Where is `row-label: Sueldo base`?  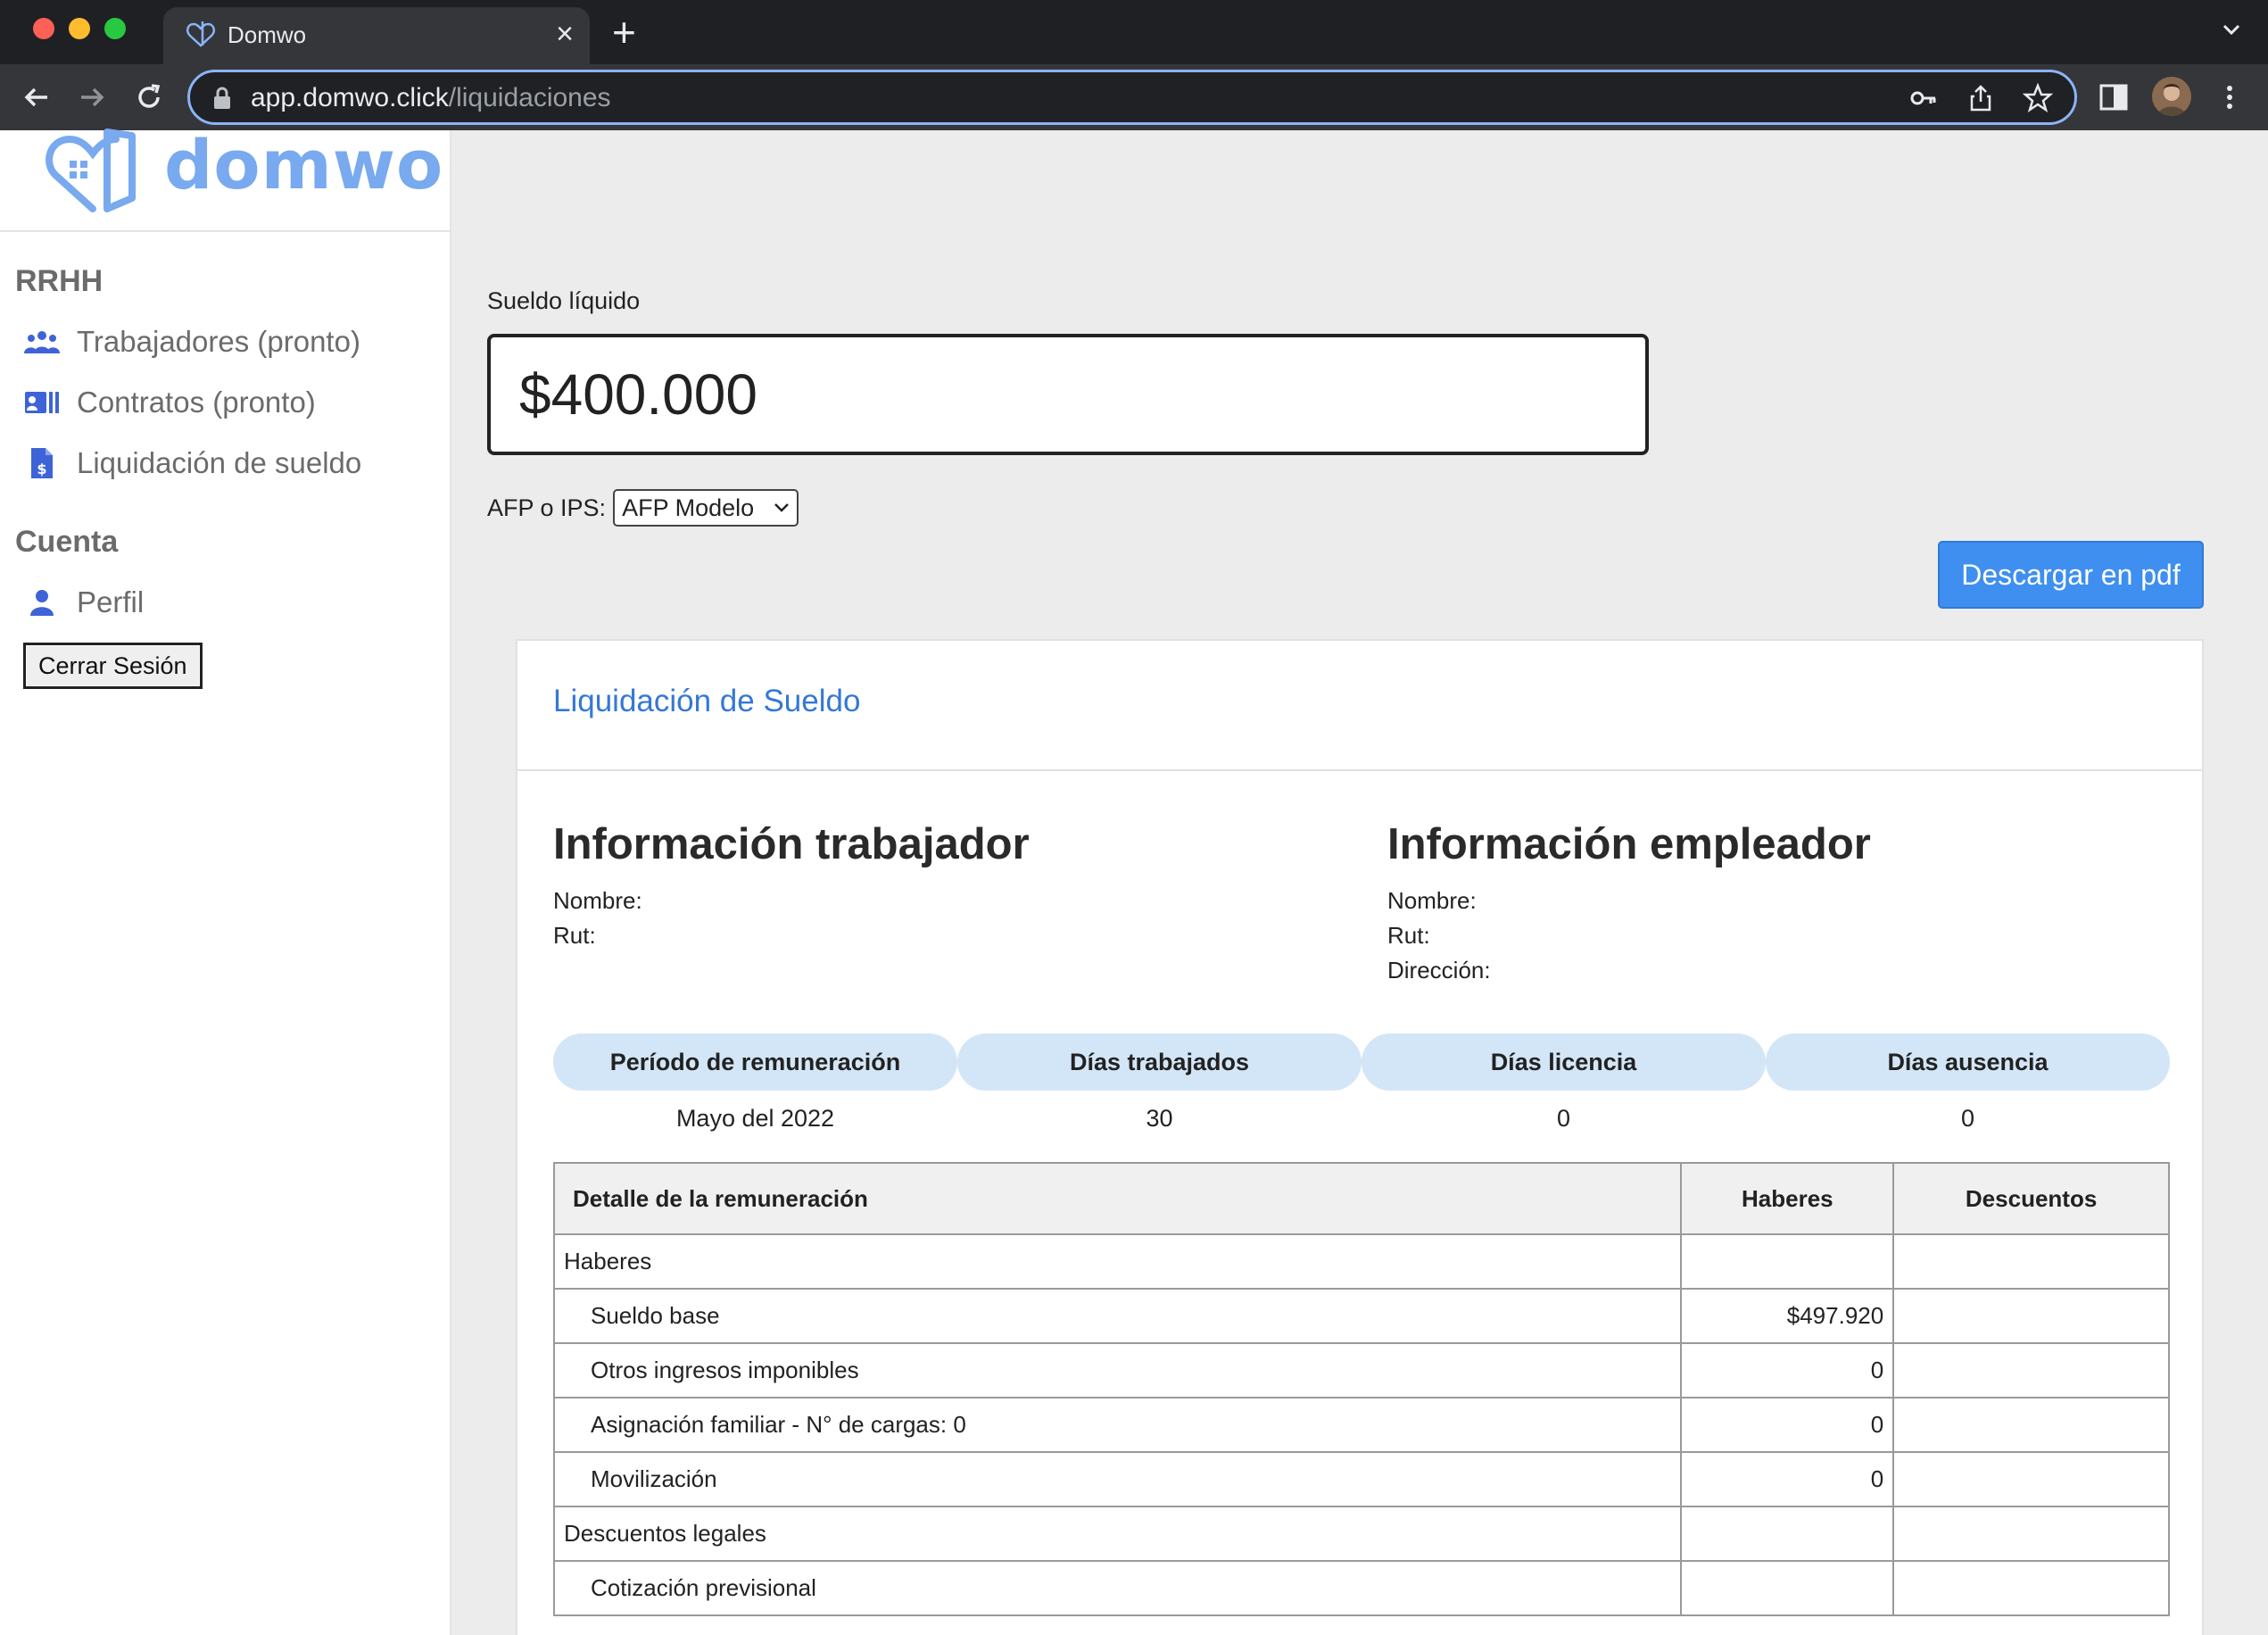
row-label: Sueldo base is located at coordinates (1117, 1316).